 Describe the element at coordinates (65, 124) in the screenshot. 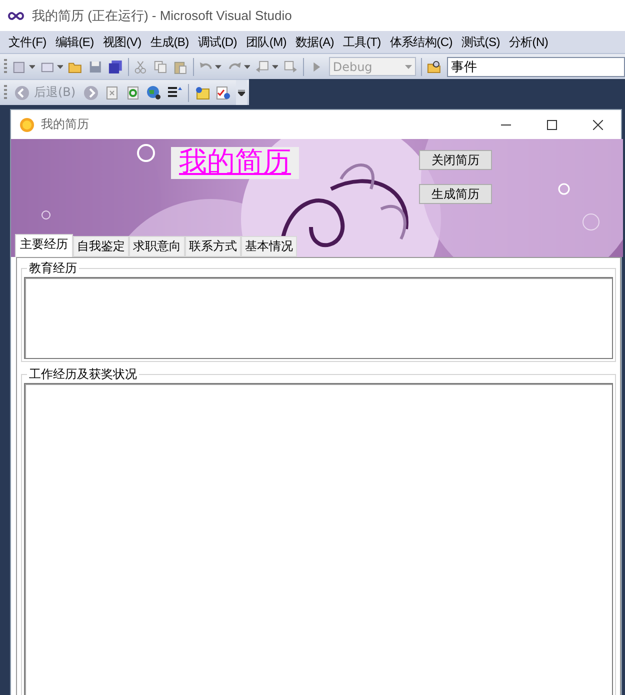

I see `app-window-title: 我的简历` at that location.